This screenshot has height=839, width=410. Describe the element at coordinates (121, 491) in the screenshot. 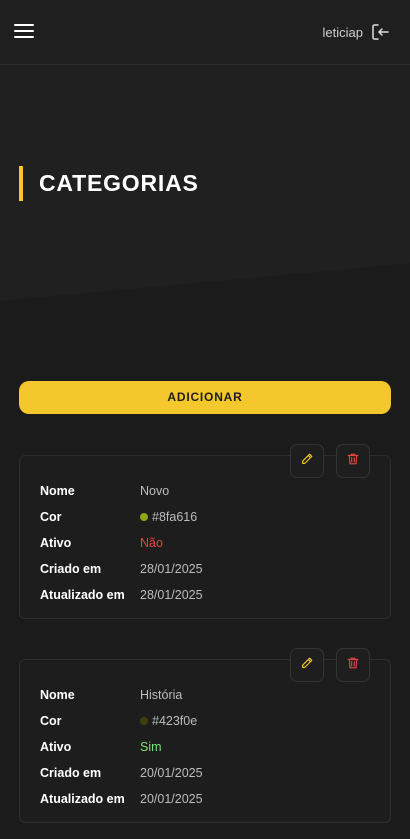

I see `field-row-nome: Nome Novo` at that location.